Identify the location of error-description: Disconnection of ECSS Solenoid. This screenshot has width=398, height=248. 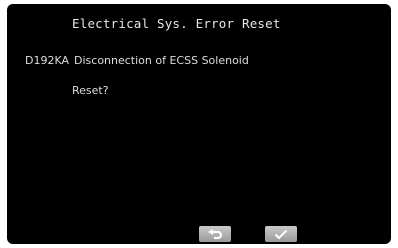
(161, 60).